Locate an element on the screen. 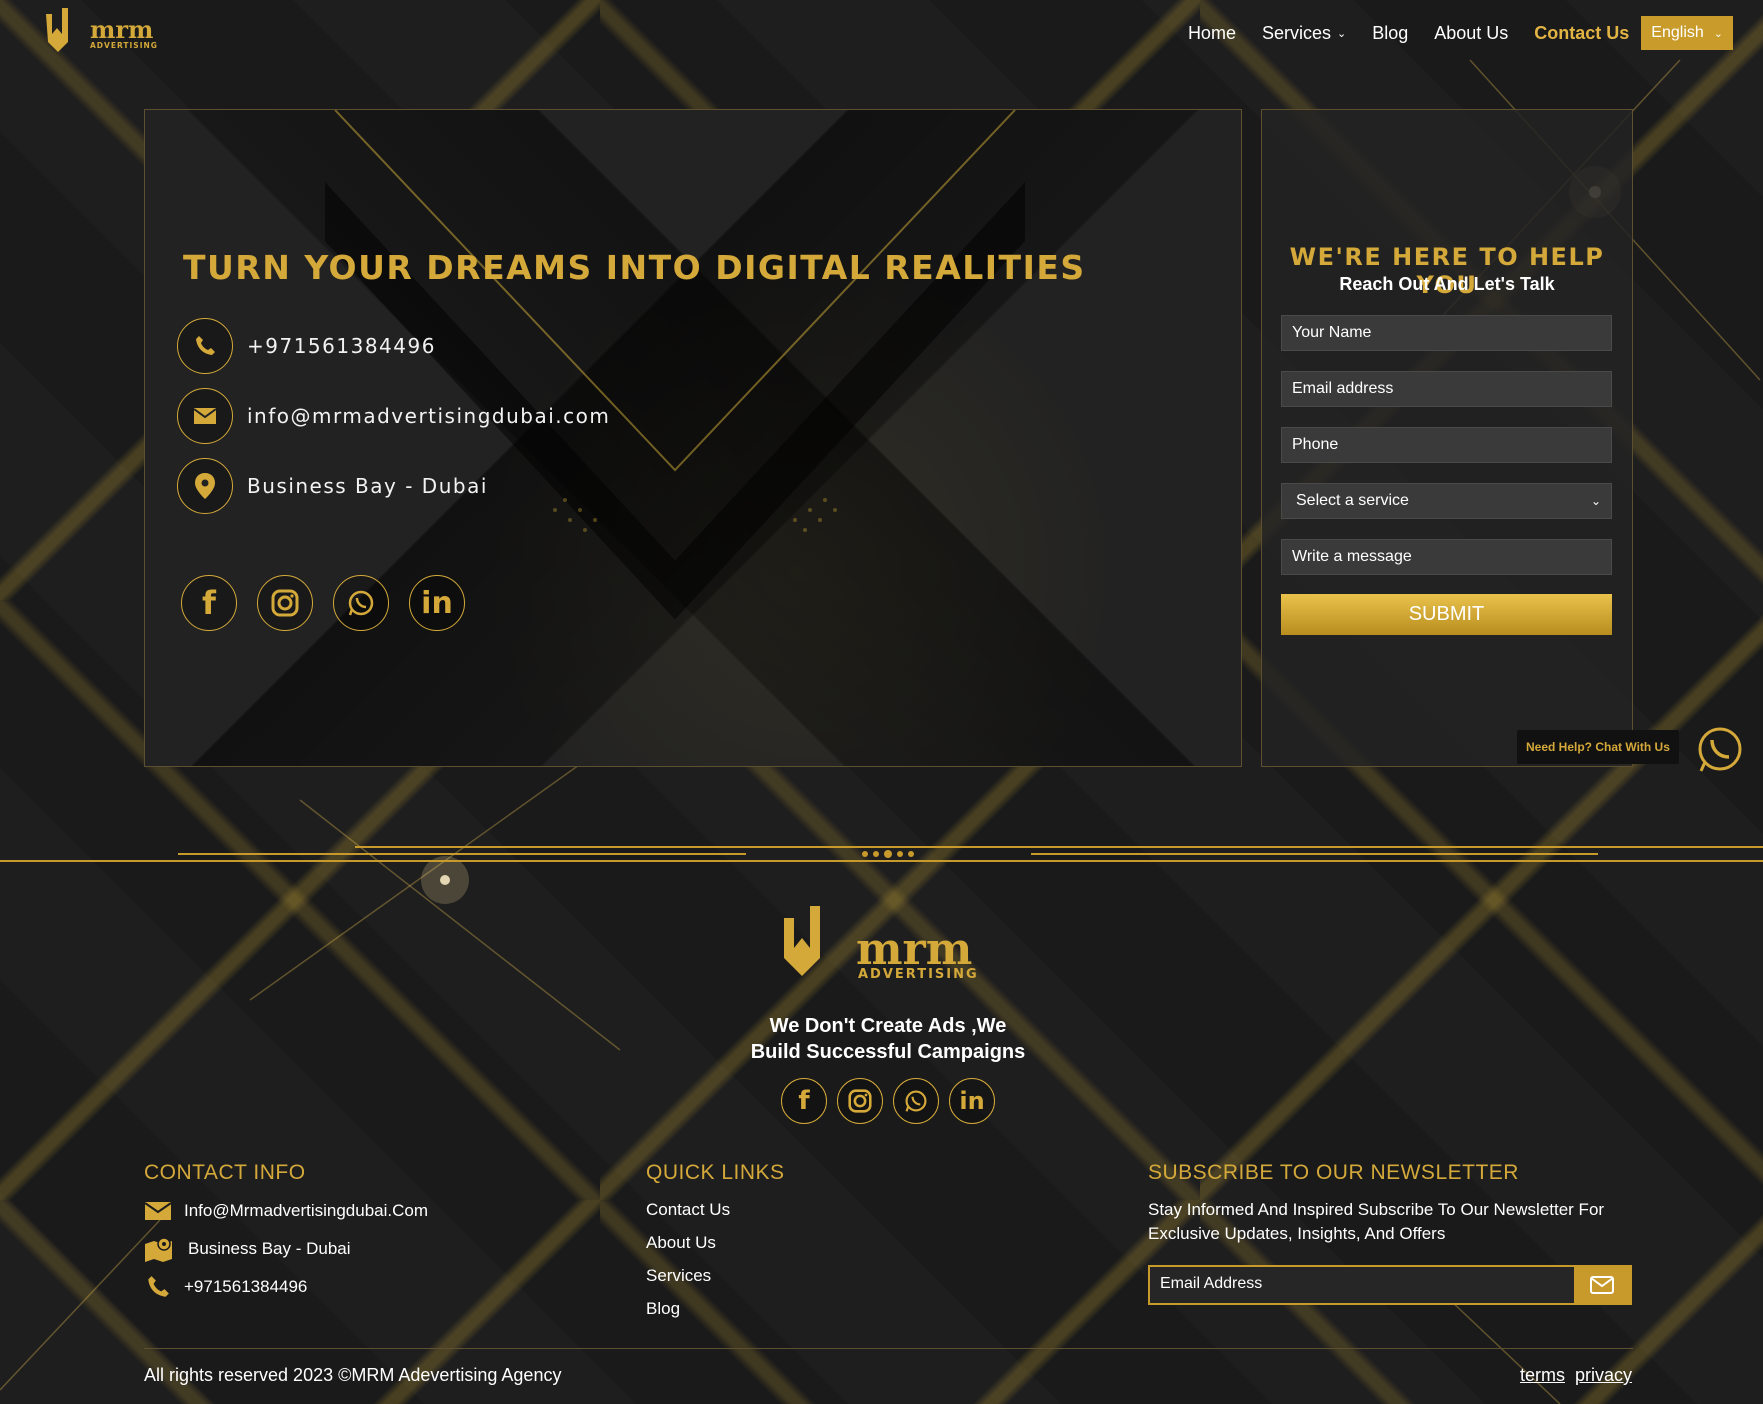 The image size is (1763, 1404). footer-location-text: Business Bay - Dubai is located at coordinates (269, 1248).